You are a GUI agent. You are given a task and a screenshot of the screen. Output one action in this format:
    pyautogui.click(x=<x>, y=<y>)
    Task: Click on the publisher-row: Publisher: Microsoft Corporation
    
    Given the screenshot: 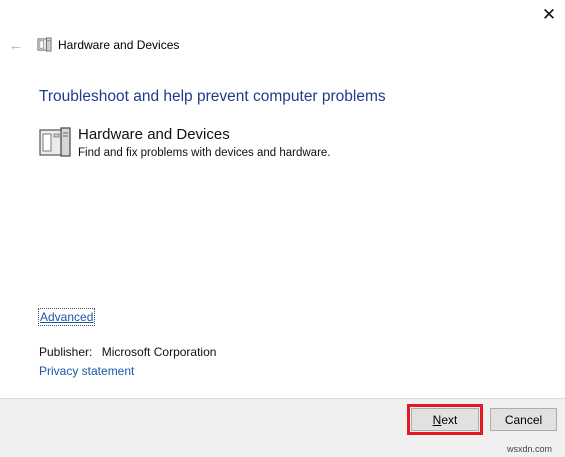 What is the action you would take?
    pyautogui.click(x=127, y=352)
    